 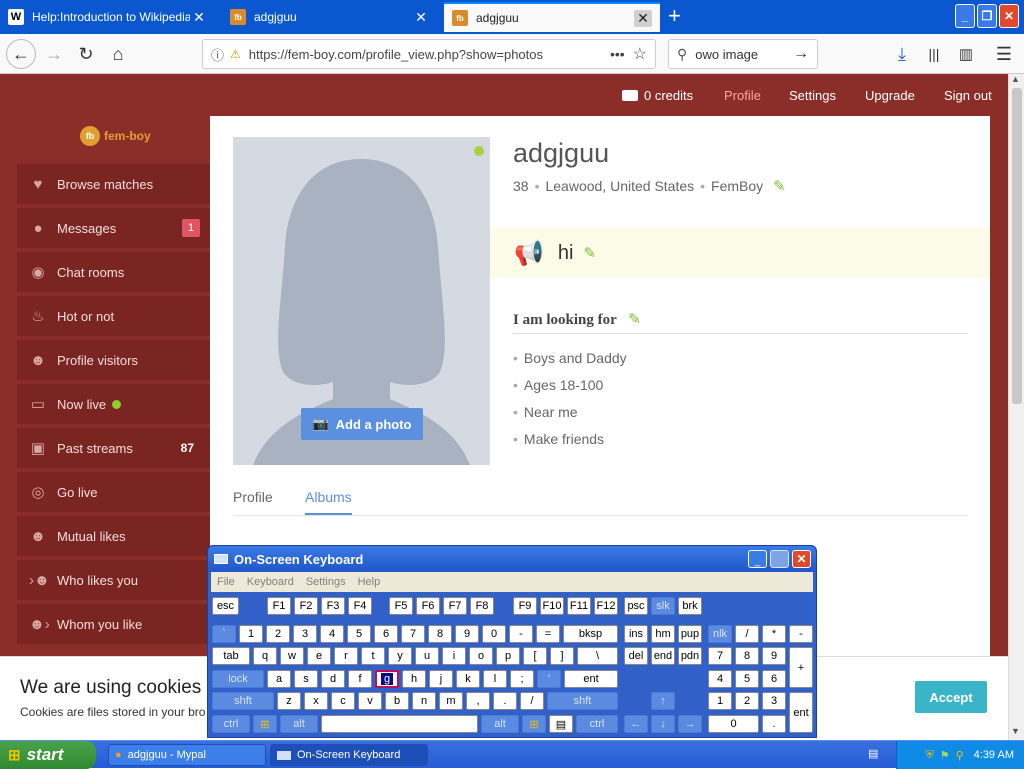 What do you see at coordinates (113, 493) in the screenshot?
I see `sidebar-item-go-live: ◎ Go live` at bounding box center [113, 493].